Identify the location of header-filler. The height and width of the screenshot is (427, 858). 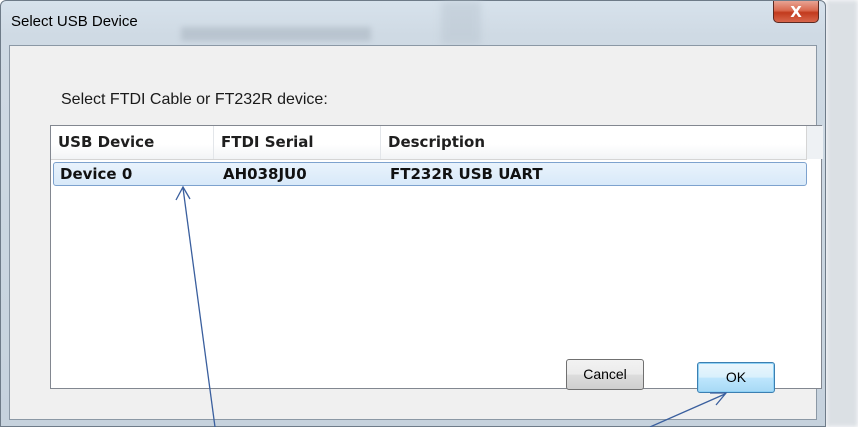
(814, 142).